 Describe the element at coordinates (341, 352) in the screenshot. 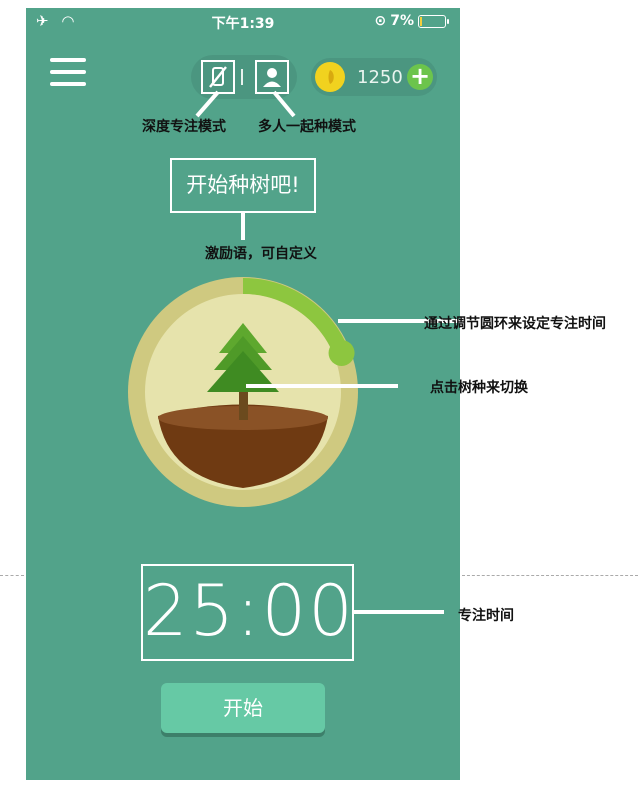

I see `ring-handle` at that location.